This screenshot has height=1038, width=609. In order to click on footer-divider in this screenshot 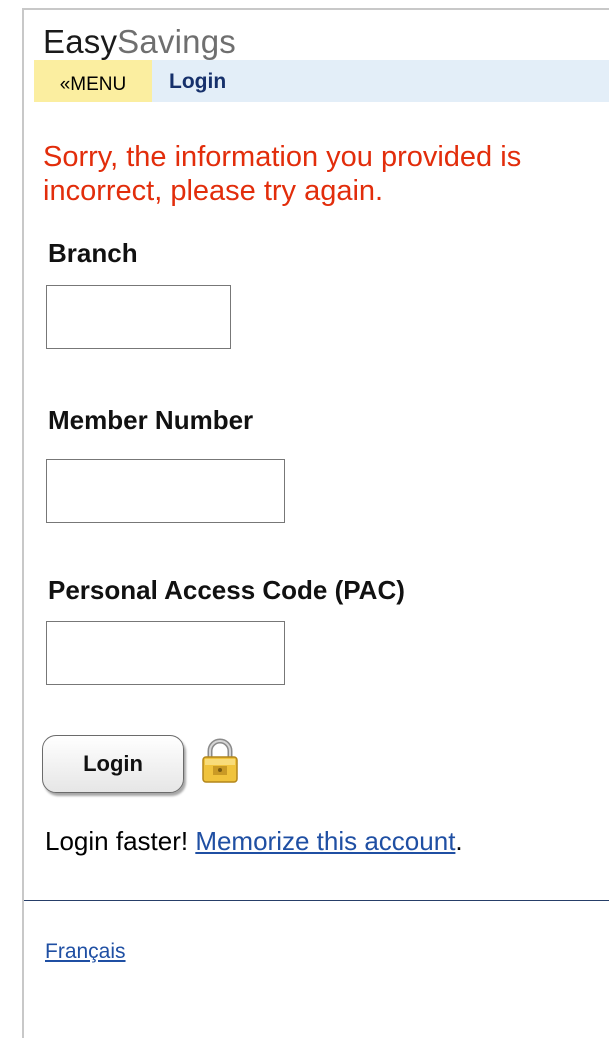, I will do `click(316, 900)`.